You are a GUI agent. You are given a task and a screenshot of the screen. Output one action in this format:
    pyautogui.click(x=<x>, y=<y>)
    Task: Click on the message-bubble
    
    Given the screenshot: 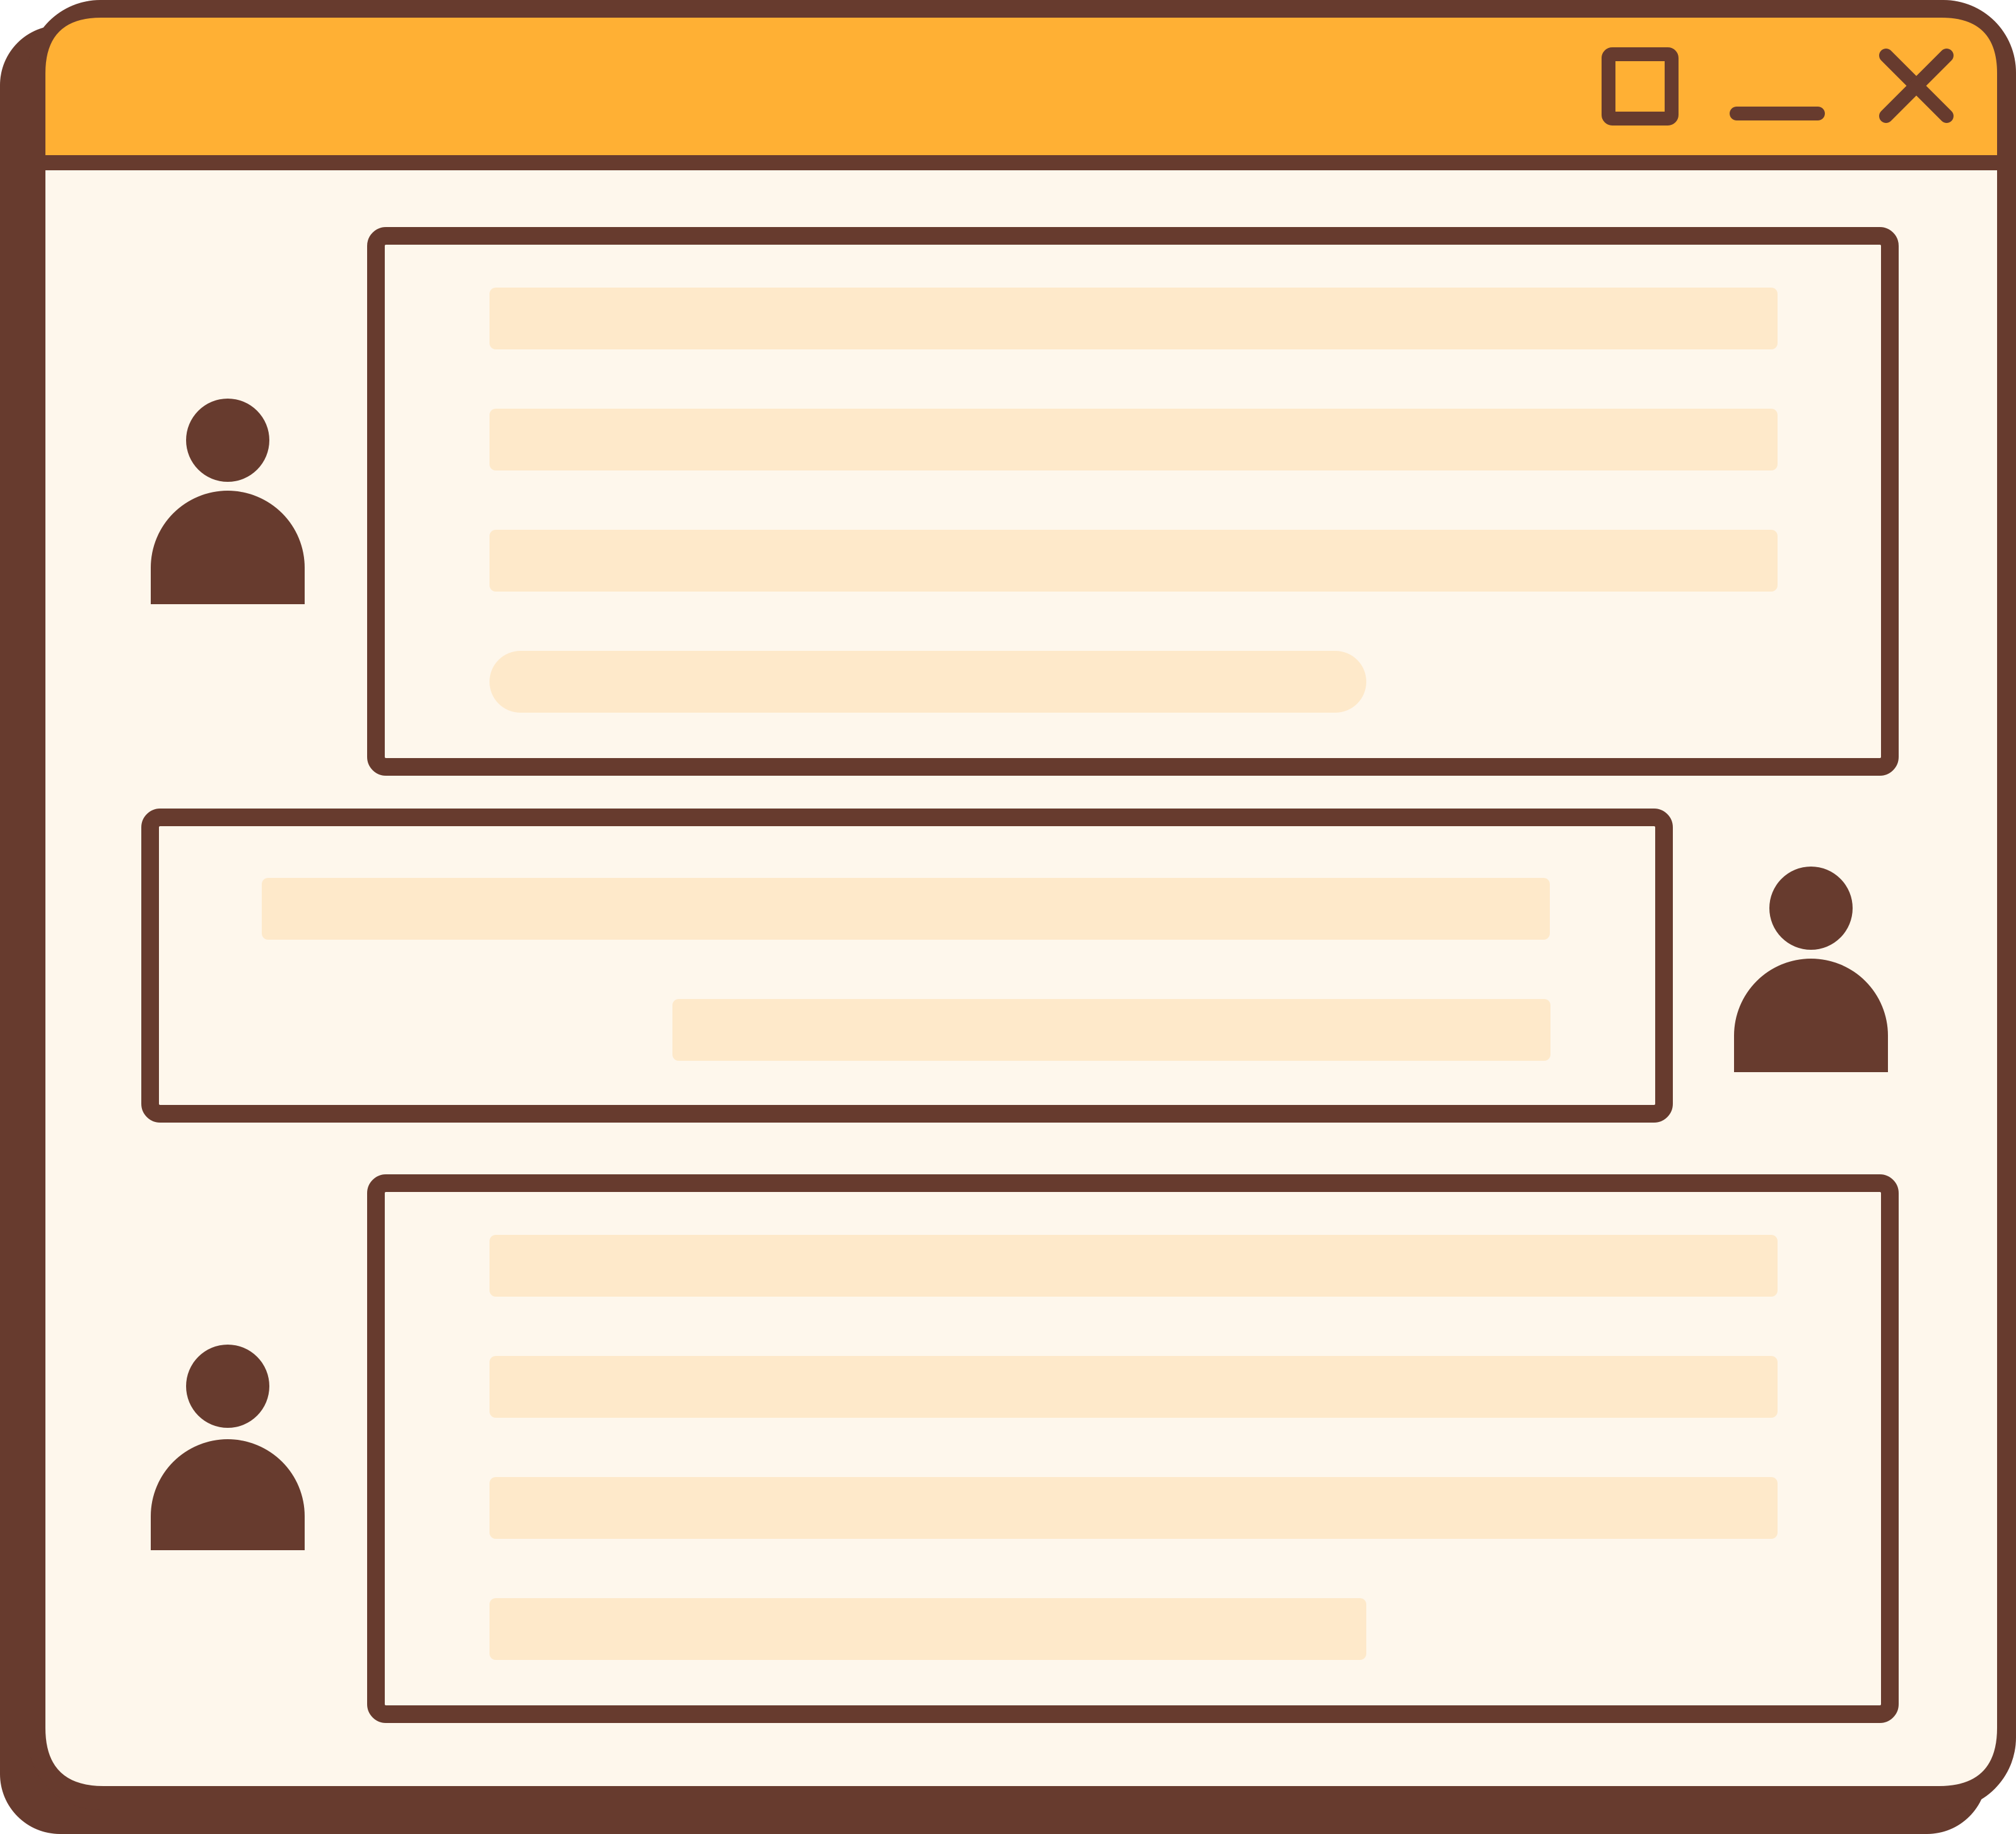 What is the action you would take?
    pyautogui.click(x=907, y=966)
    